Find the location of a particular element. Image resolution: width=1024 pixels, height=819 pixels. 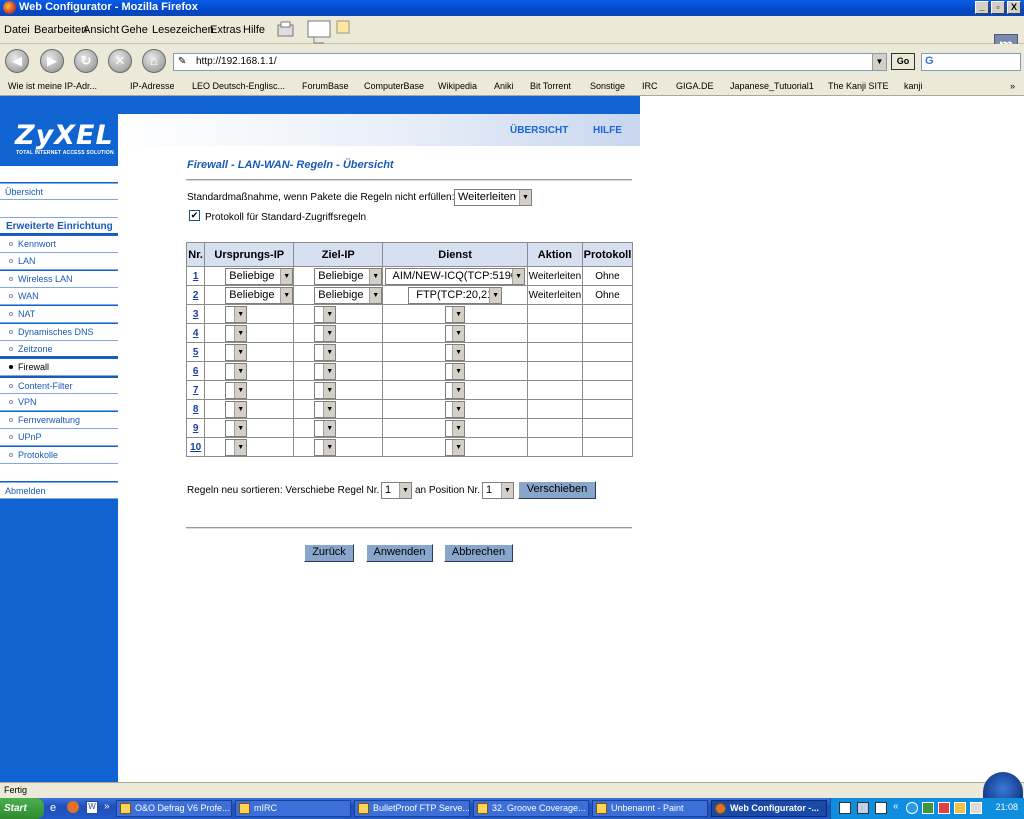

quicklaunch-overflow-icon: » is located at coordinates (107, 806).